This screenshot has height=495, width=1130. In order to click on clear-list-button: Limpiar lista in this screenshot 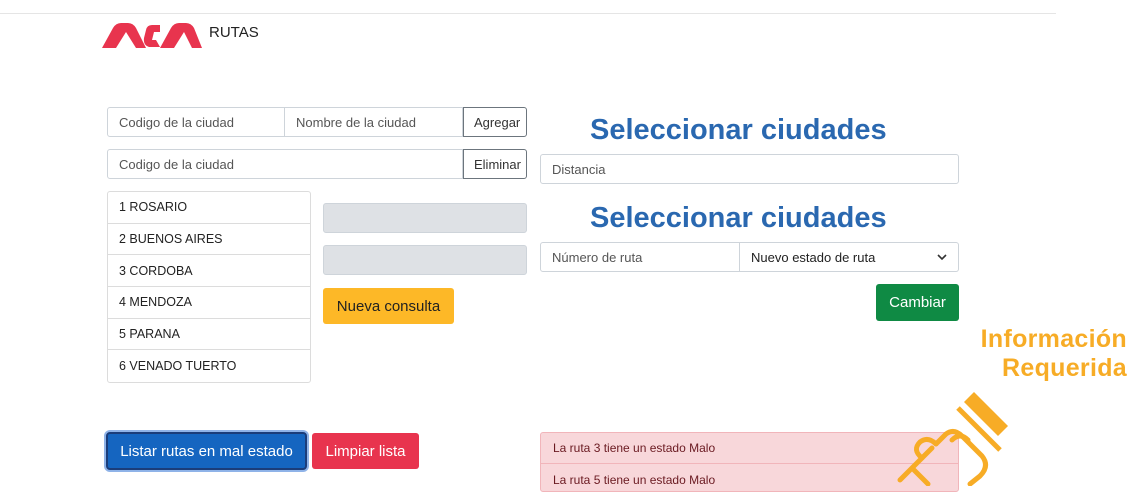, I will do `click(365, 451)`.